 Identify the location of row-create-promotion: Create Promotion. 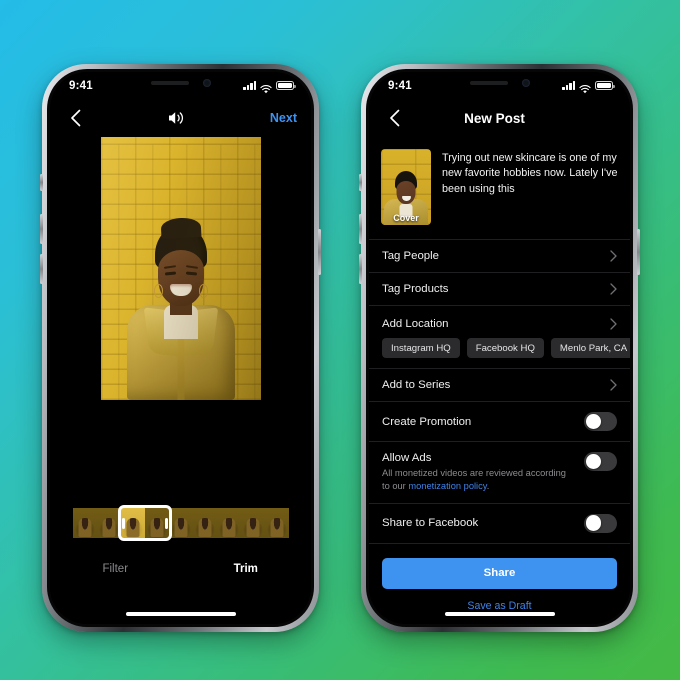
(499, 422).